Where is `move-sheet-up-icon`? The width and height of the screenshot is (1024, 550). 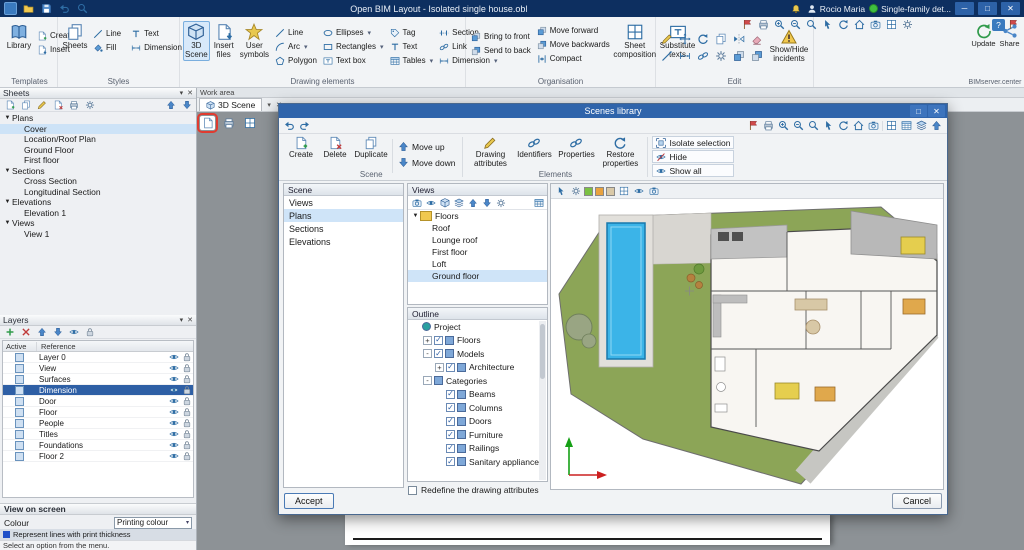
move-sheet-up-icon is located at coordinates (170, 105).